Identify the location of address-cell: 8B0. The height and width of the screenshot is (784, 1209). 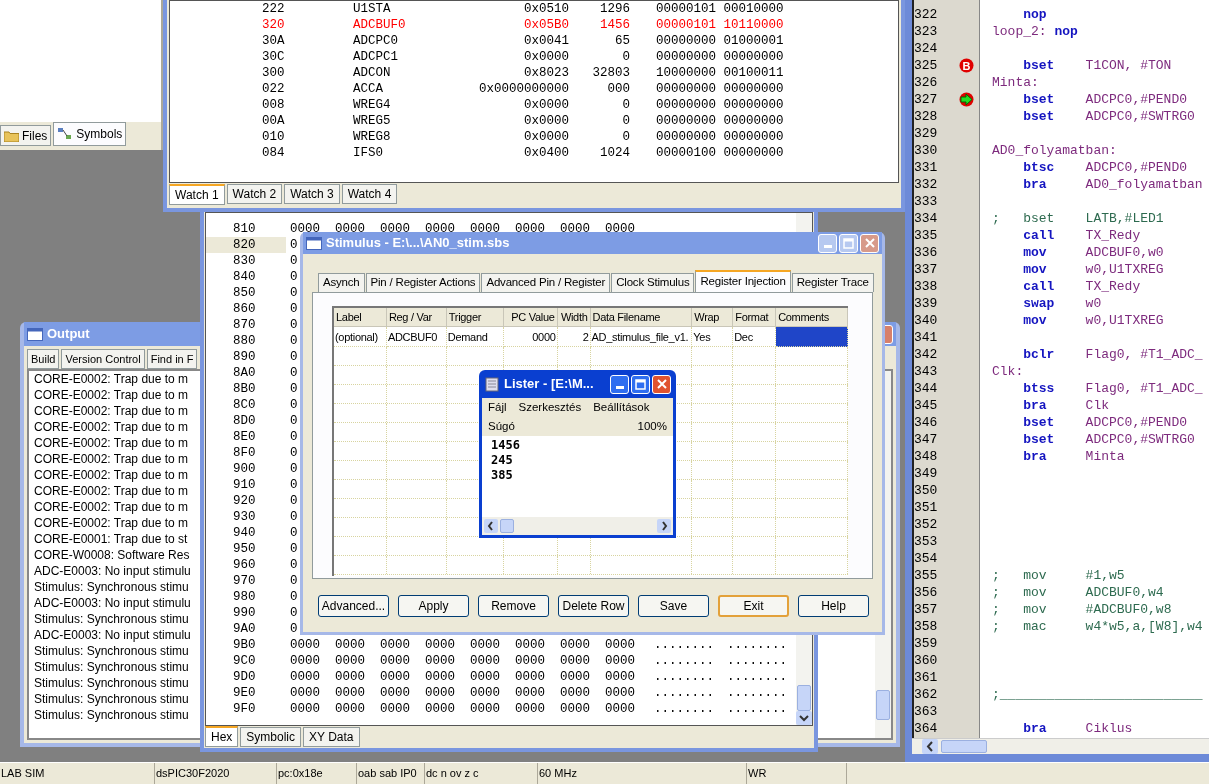
(246, 389).